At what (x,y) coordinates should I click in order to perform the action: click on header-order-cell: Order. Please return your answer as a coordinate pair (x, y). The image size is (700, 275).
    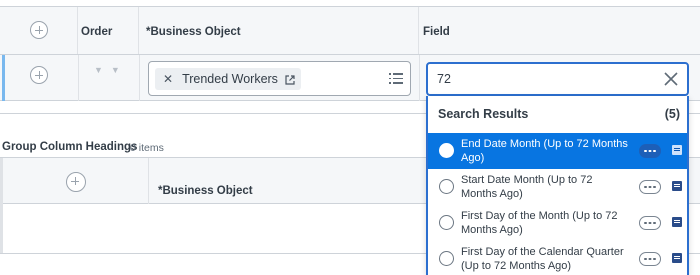
    Looking at the image, I should click on (108, 30).